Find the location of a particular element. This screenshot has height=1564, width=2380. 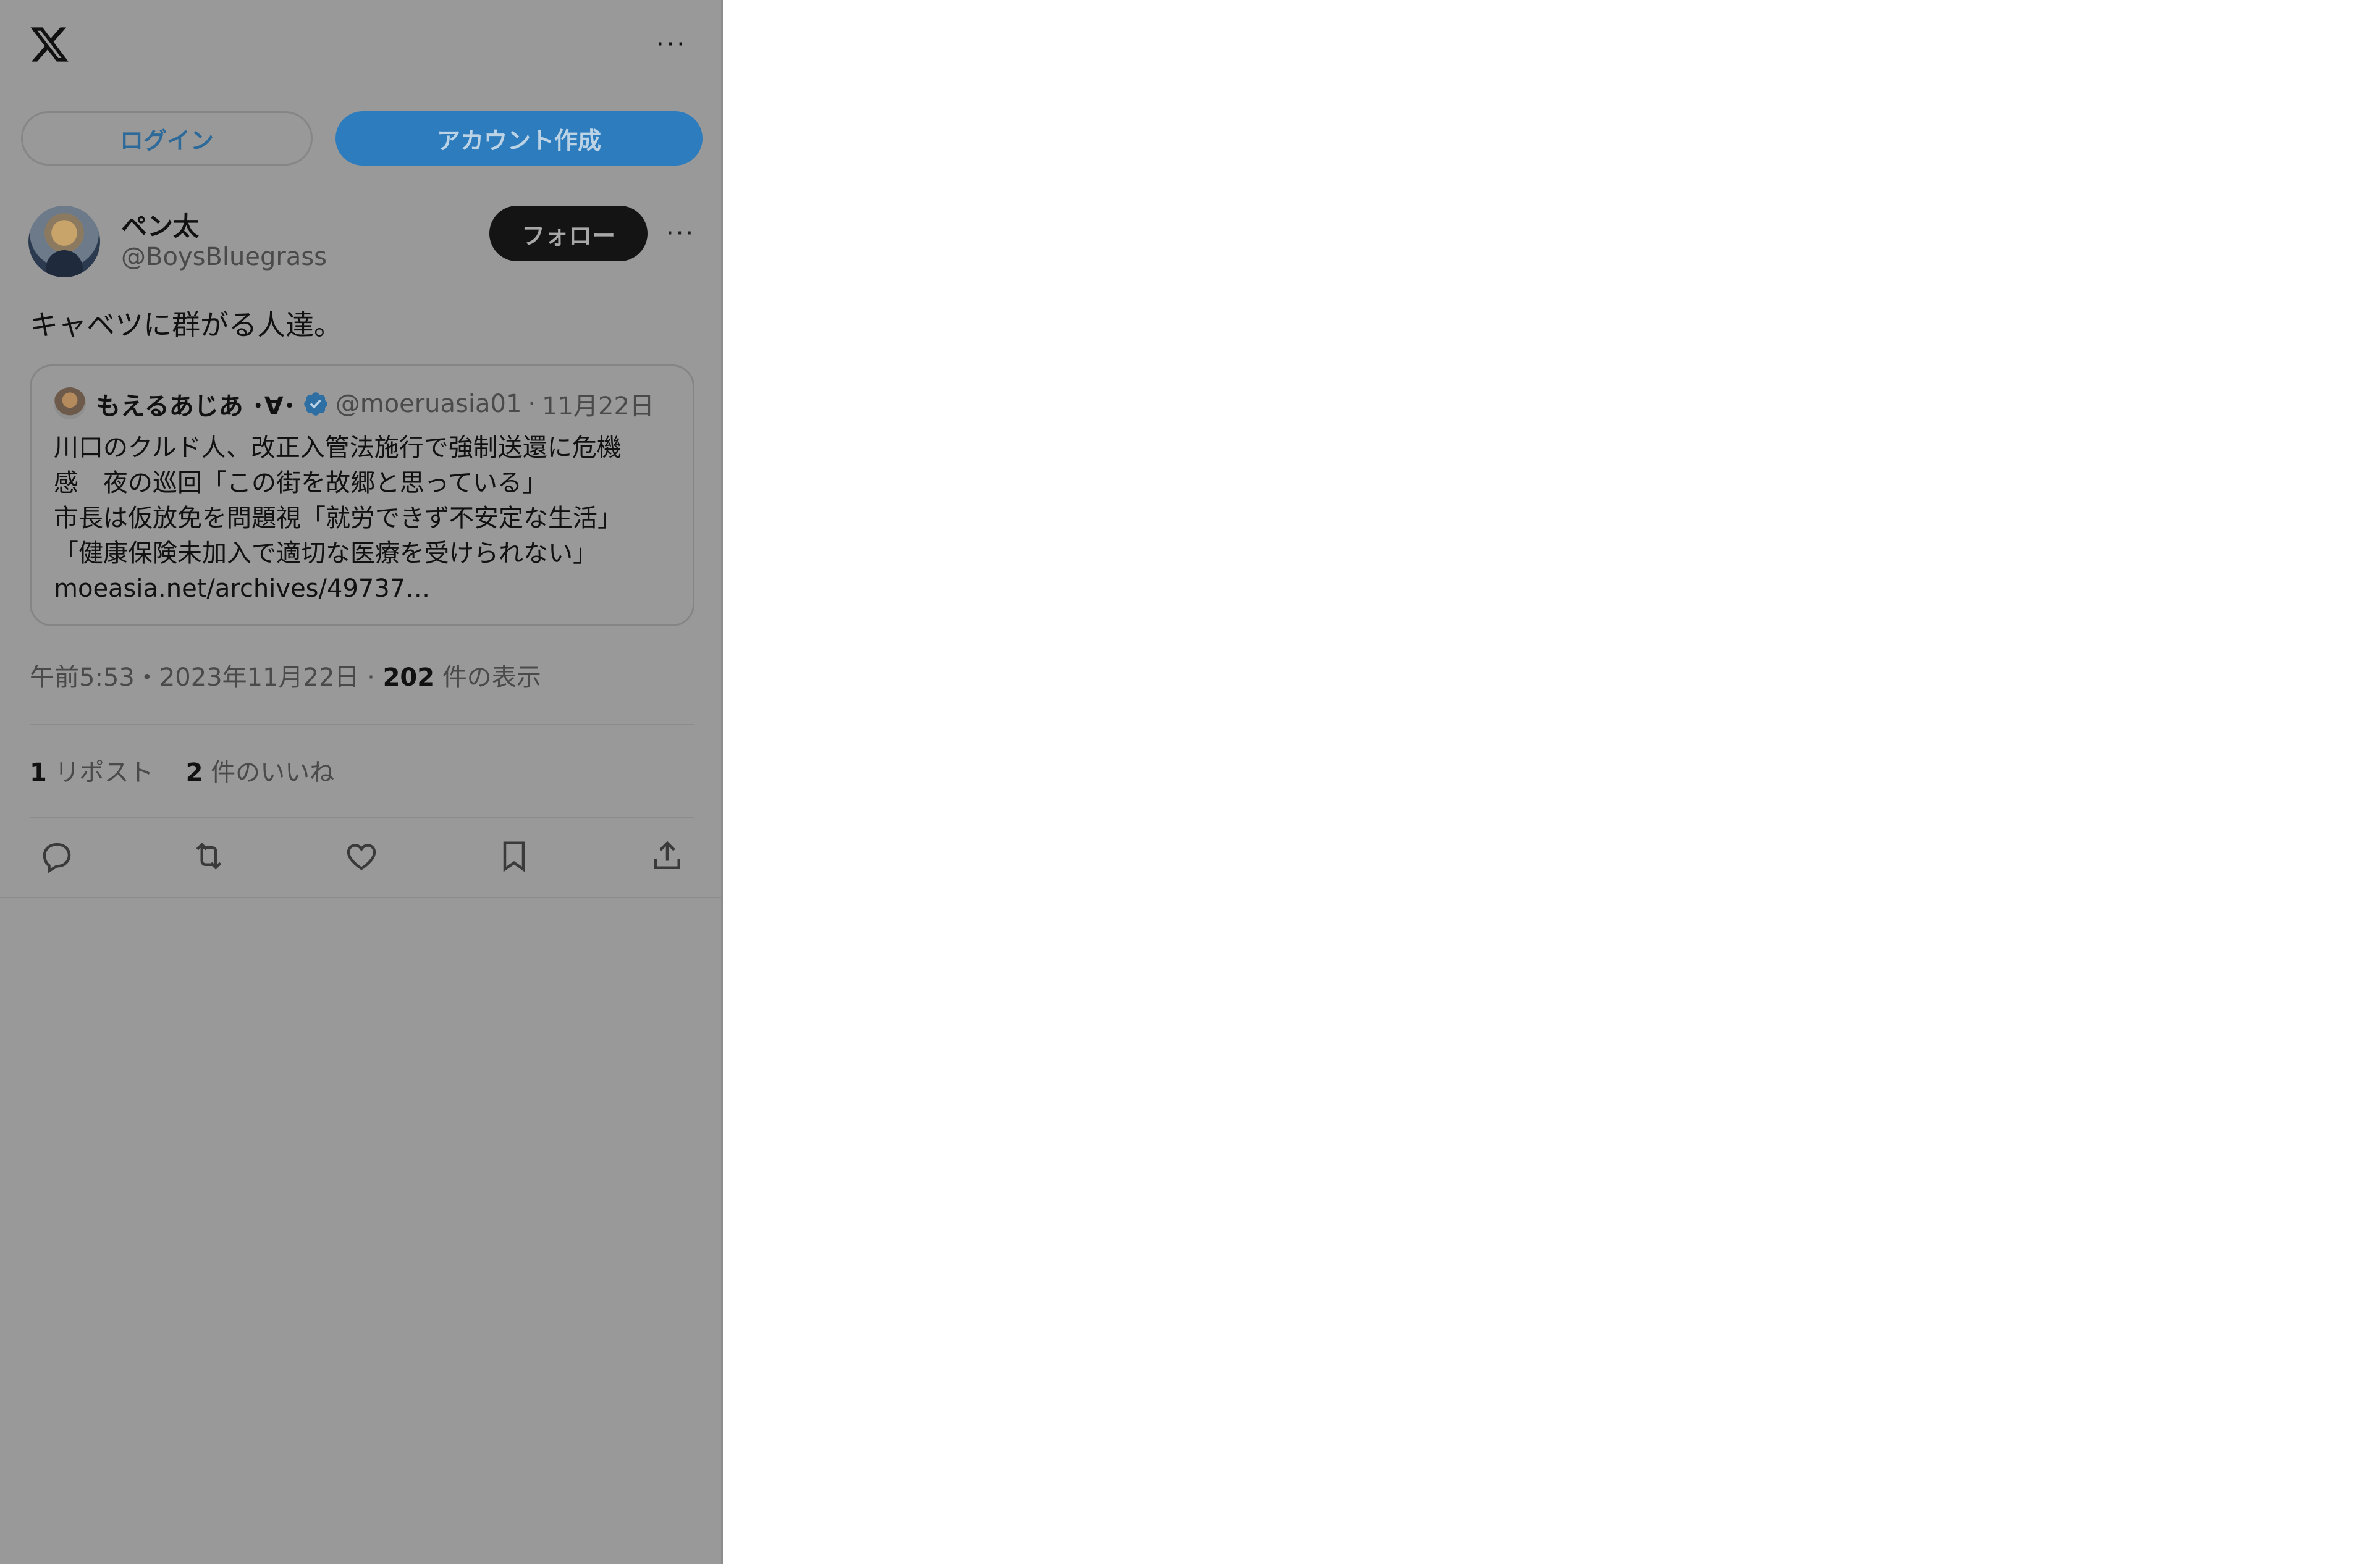

reposts-stat: 1 リポスト is located at coordinates (92, 773).